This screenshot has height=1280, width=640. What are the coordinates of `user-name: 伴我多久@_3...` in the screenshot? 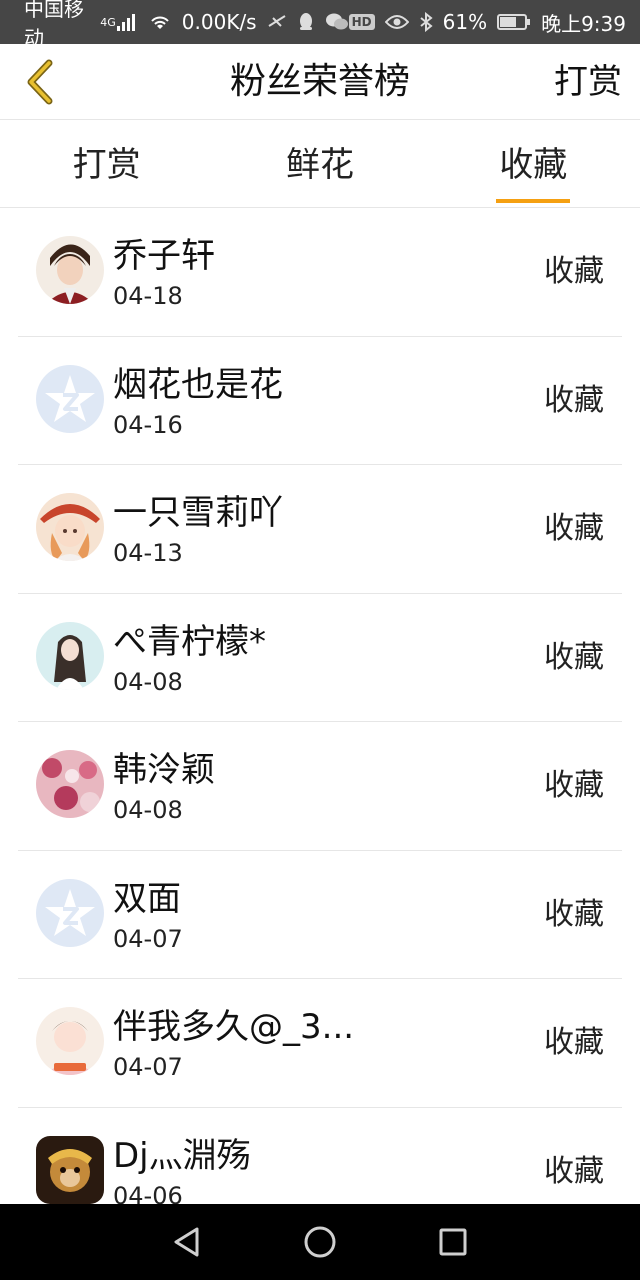 It's located at (234, 1027).